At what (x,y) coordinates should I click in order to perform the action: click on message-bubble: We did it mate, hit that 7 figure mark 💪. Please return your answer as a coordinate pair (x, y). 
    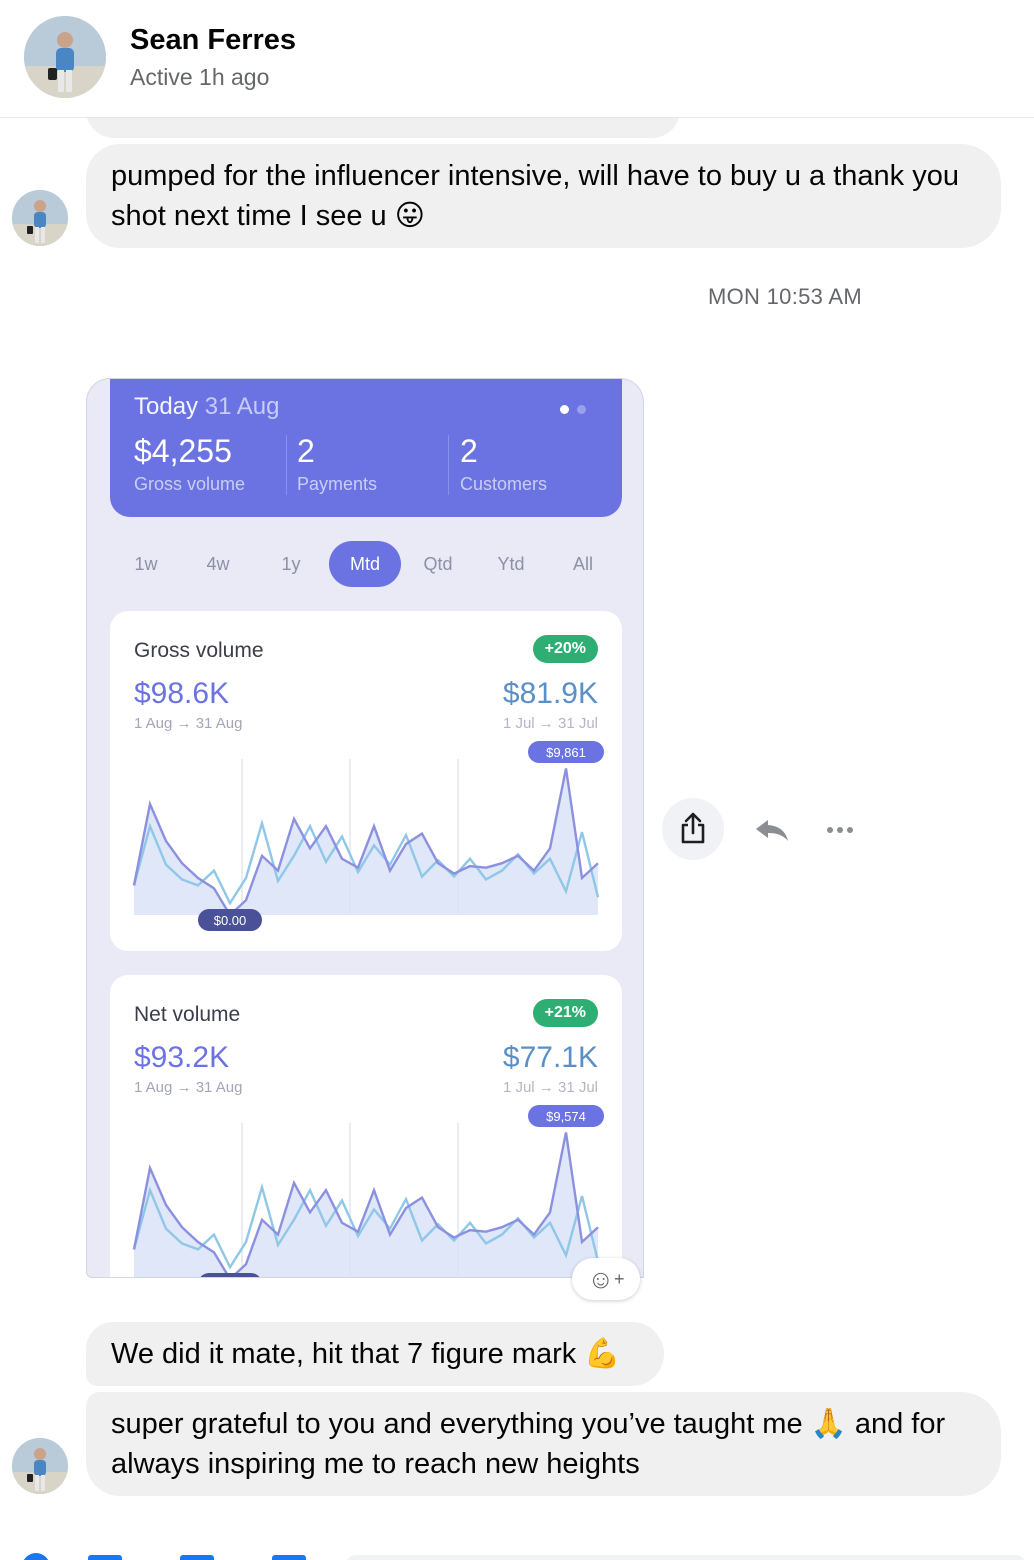
    Looking at the image, I should click on (375, 1354).